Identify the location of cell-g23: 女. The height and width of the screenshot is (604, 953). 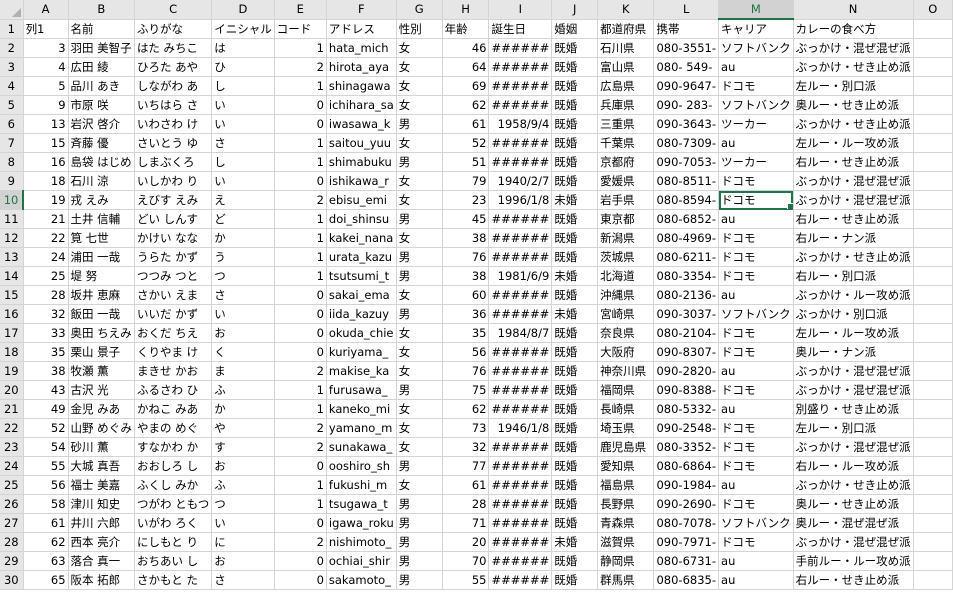
(419, 447).